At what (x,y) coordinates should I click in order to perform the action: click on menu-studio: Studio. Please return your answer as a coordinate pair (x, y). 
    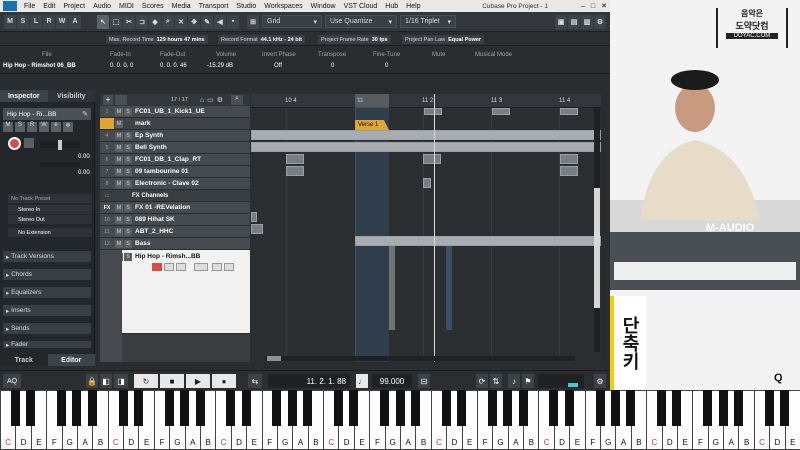
    Looking at the image, I should click on (246, 6).